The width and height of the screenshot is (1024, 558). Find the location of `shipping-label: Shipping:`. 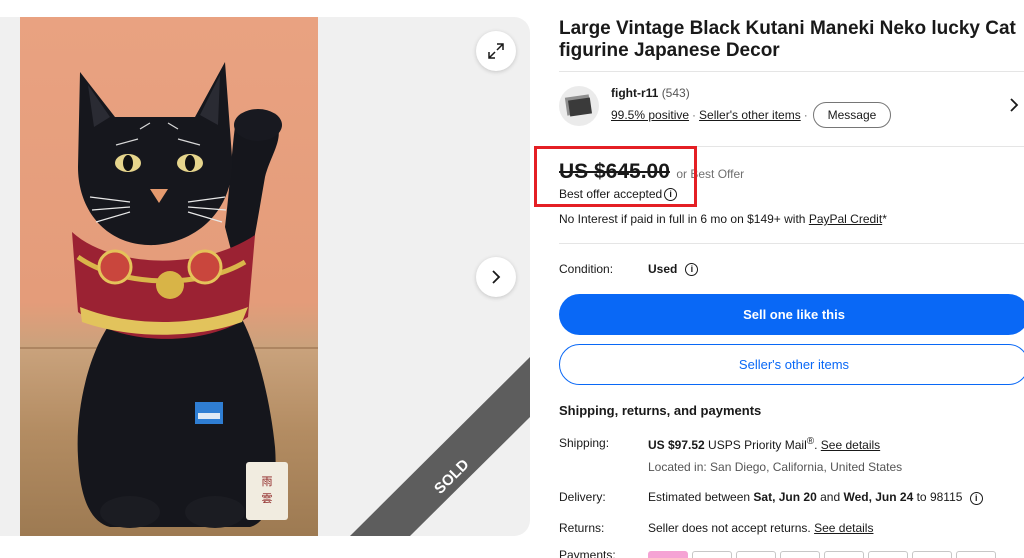

shipping-label: Shipping: is located at coordinates (584, 443).